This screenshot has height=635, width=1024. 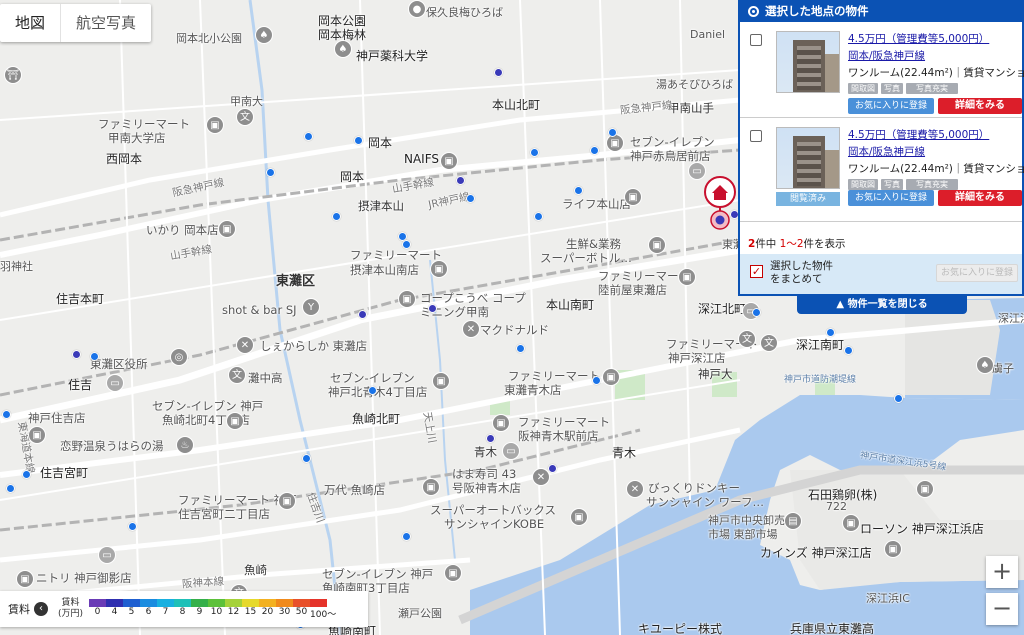 What do you see at coordinates (1002, 609) in the screenshot?
I see `zoom-out-button: −` at bounding box center [1002, 609].